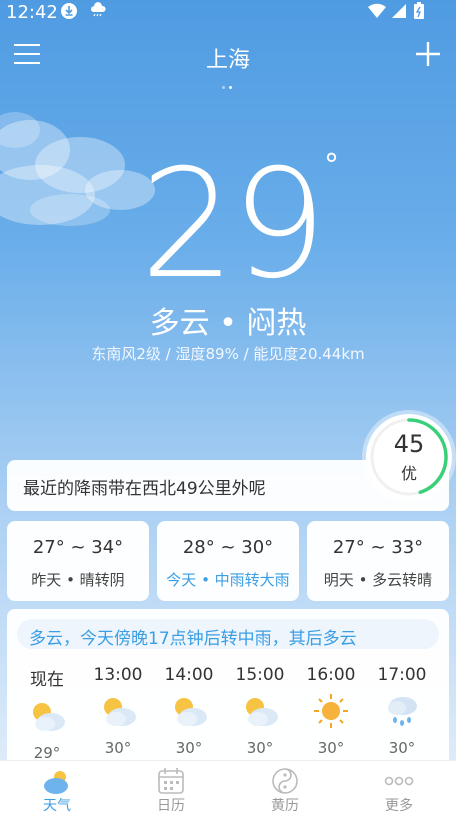  What do you see at coordinates (399, 806) in the screenshot?
I see `nav-label: 更多` at bounding box center [399, 806].